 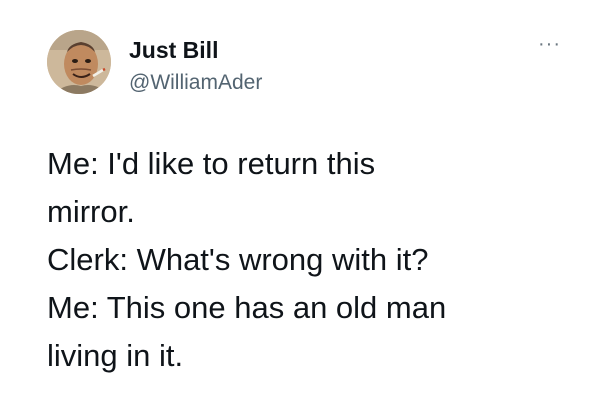 What do you see at coordinates (195, 83) in the screenshot?
I see `author-handle: @WilliamAder` at bounding box center [195, 83].